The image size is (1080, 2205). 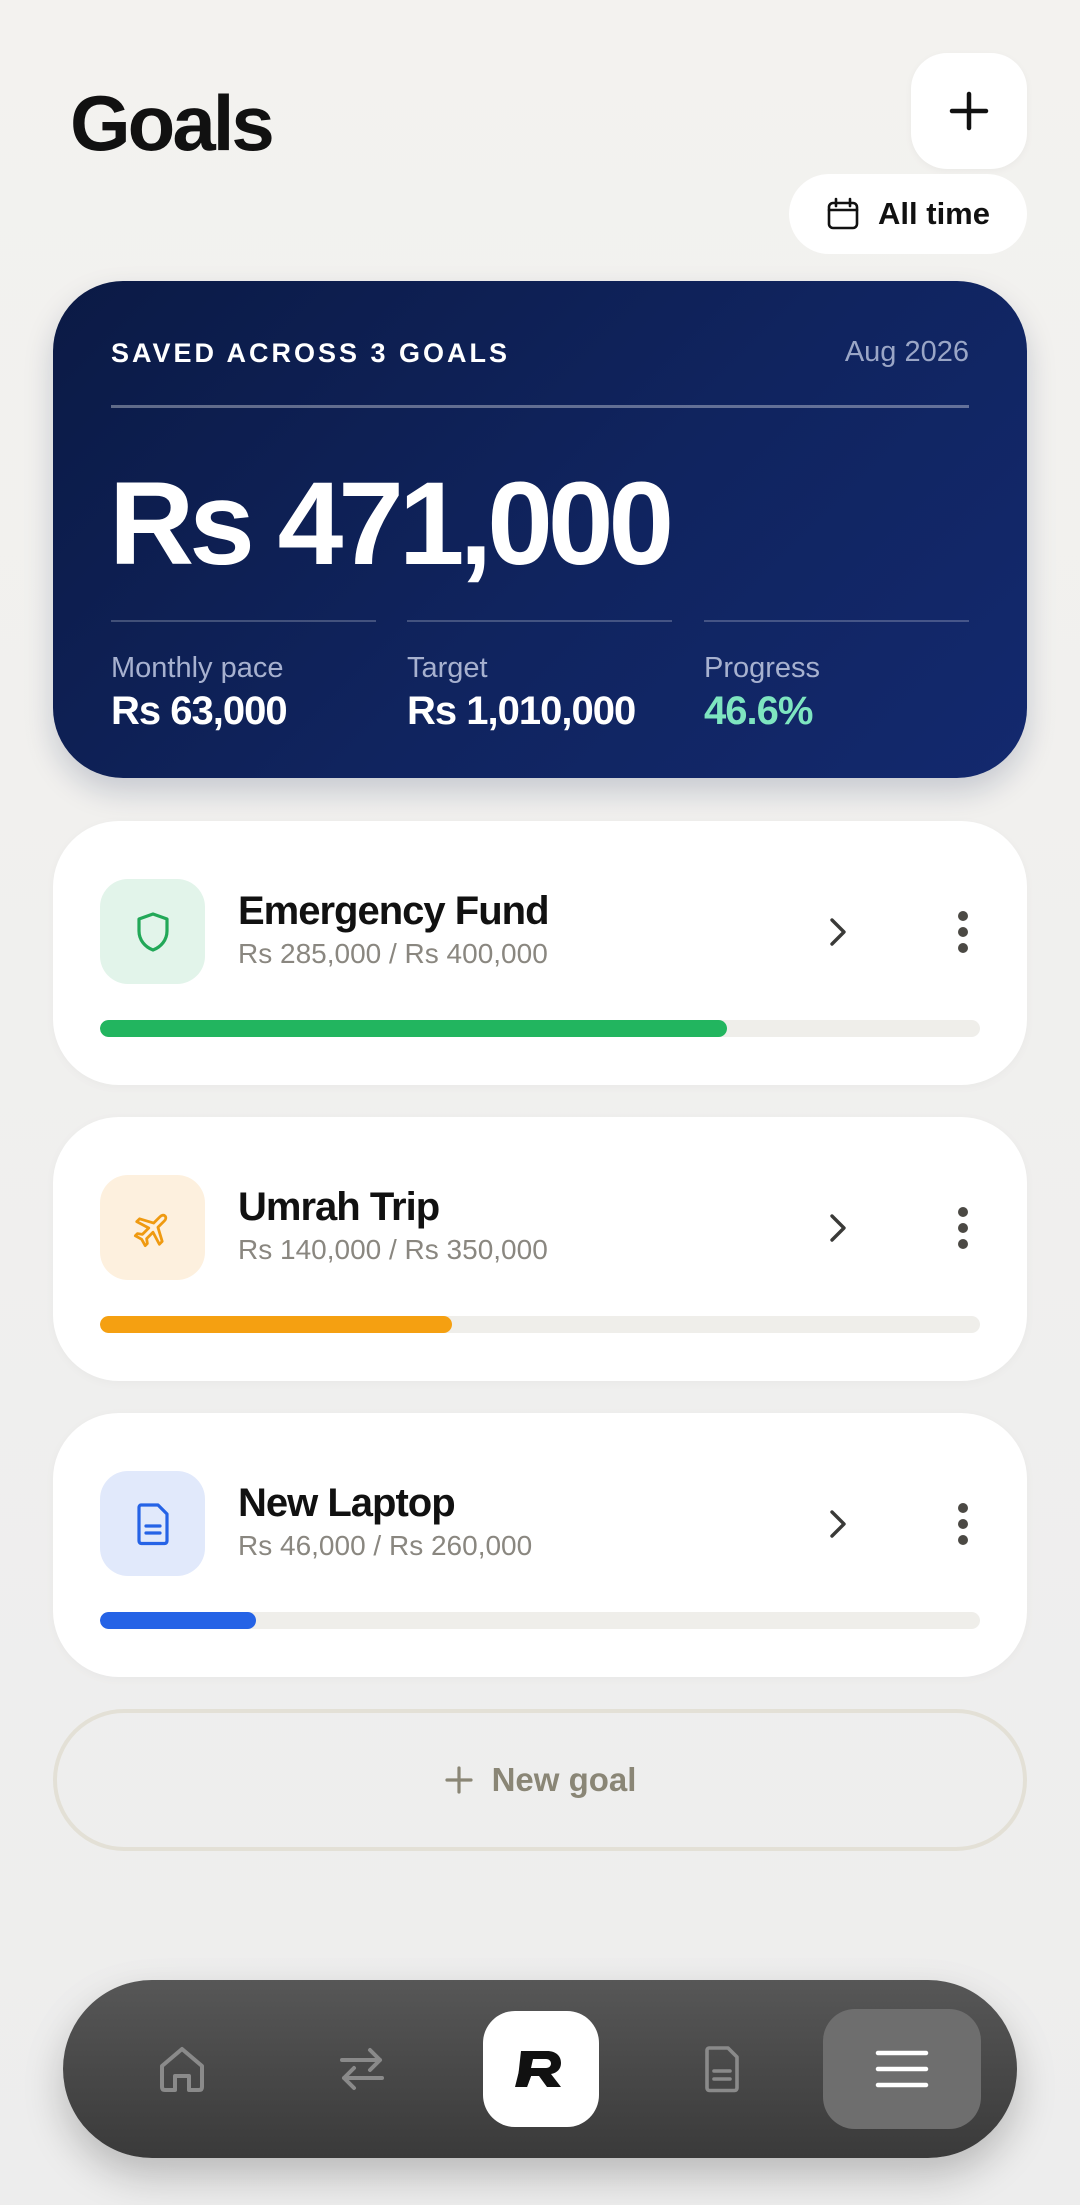 What do you see at coordinates (762, 668) in the screenshot?
I see `stat-label: Progress` at bounding box center [762, 668].